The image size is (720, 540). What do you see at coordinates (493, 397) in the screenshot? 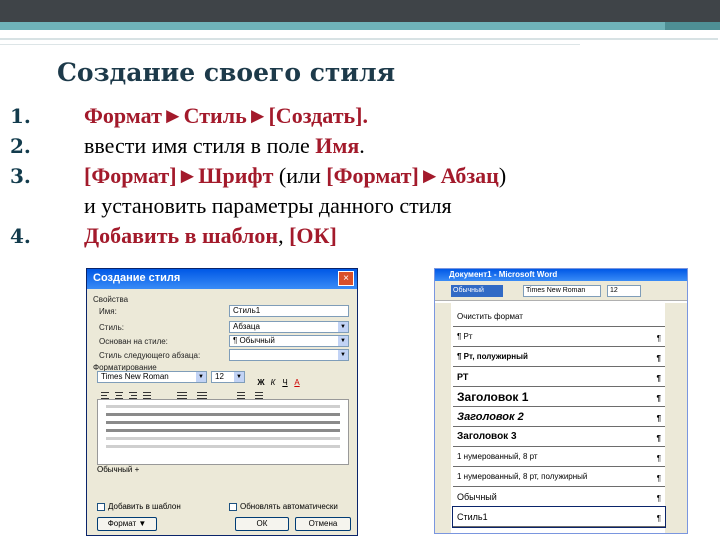
I see `style-item-label: Заголовок 1` at bounding box center [493, 397].